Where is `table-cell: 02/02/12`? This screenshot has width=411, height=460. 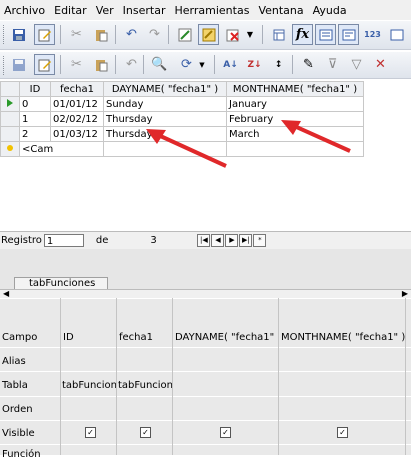
table-cell: 02/02/12 is located at coordinates (77, 119).